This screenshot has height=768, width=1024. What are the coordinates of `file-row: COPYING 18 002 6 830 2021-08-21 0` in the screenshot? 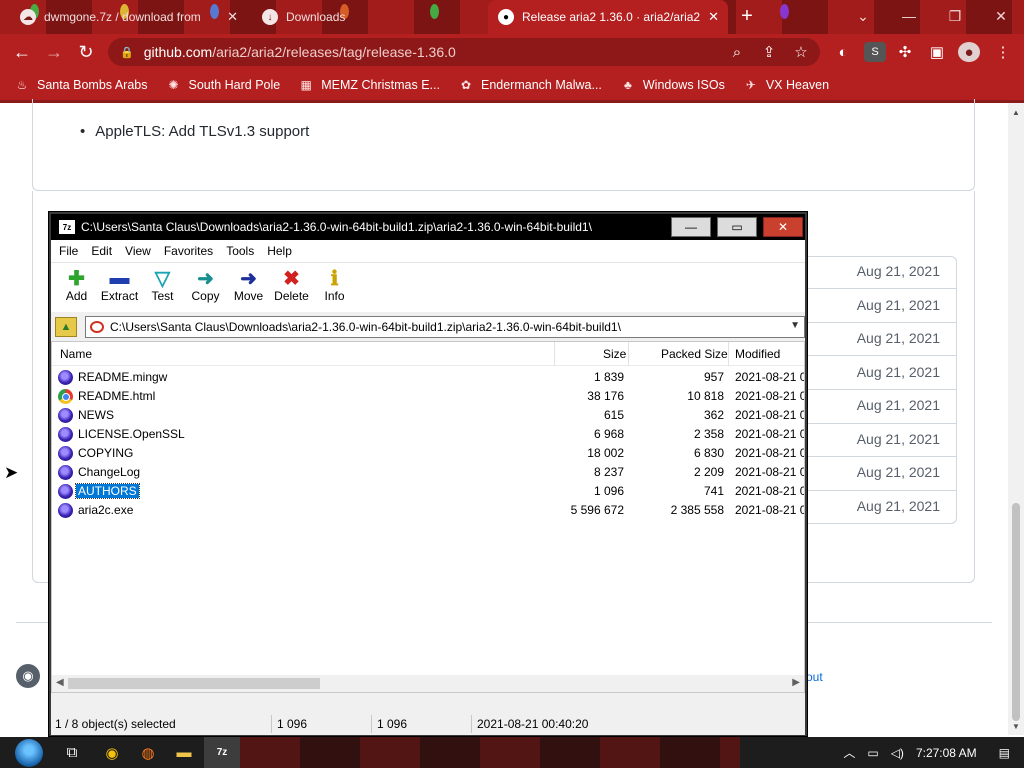 It's located at (428, 453).